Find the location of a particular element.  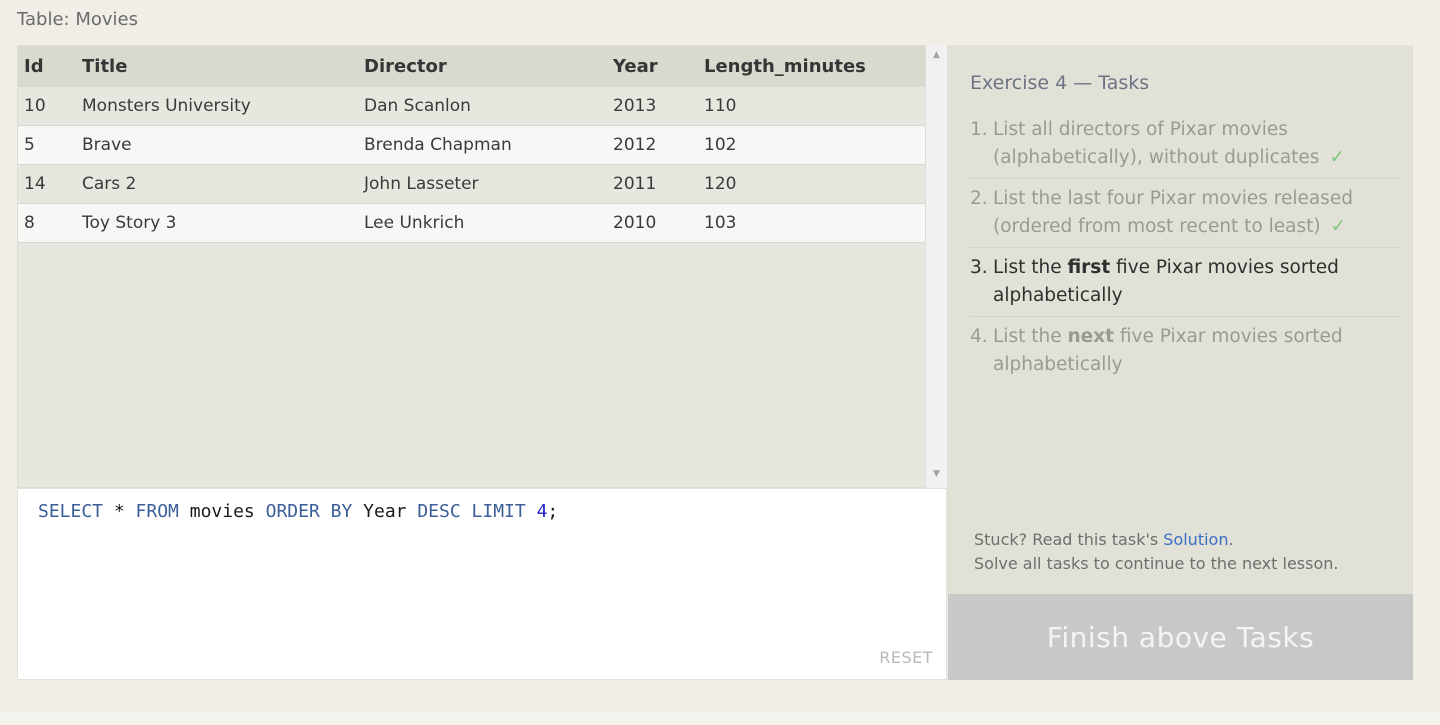

cell-length: 120 is located at coordinates (811, 184).